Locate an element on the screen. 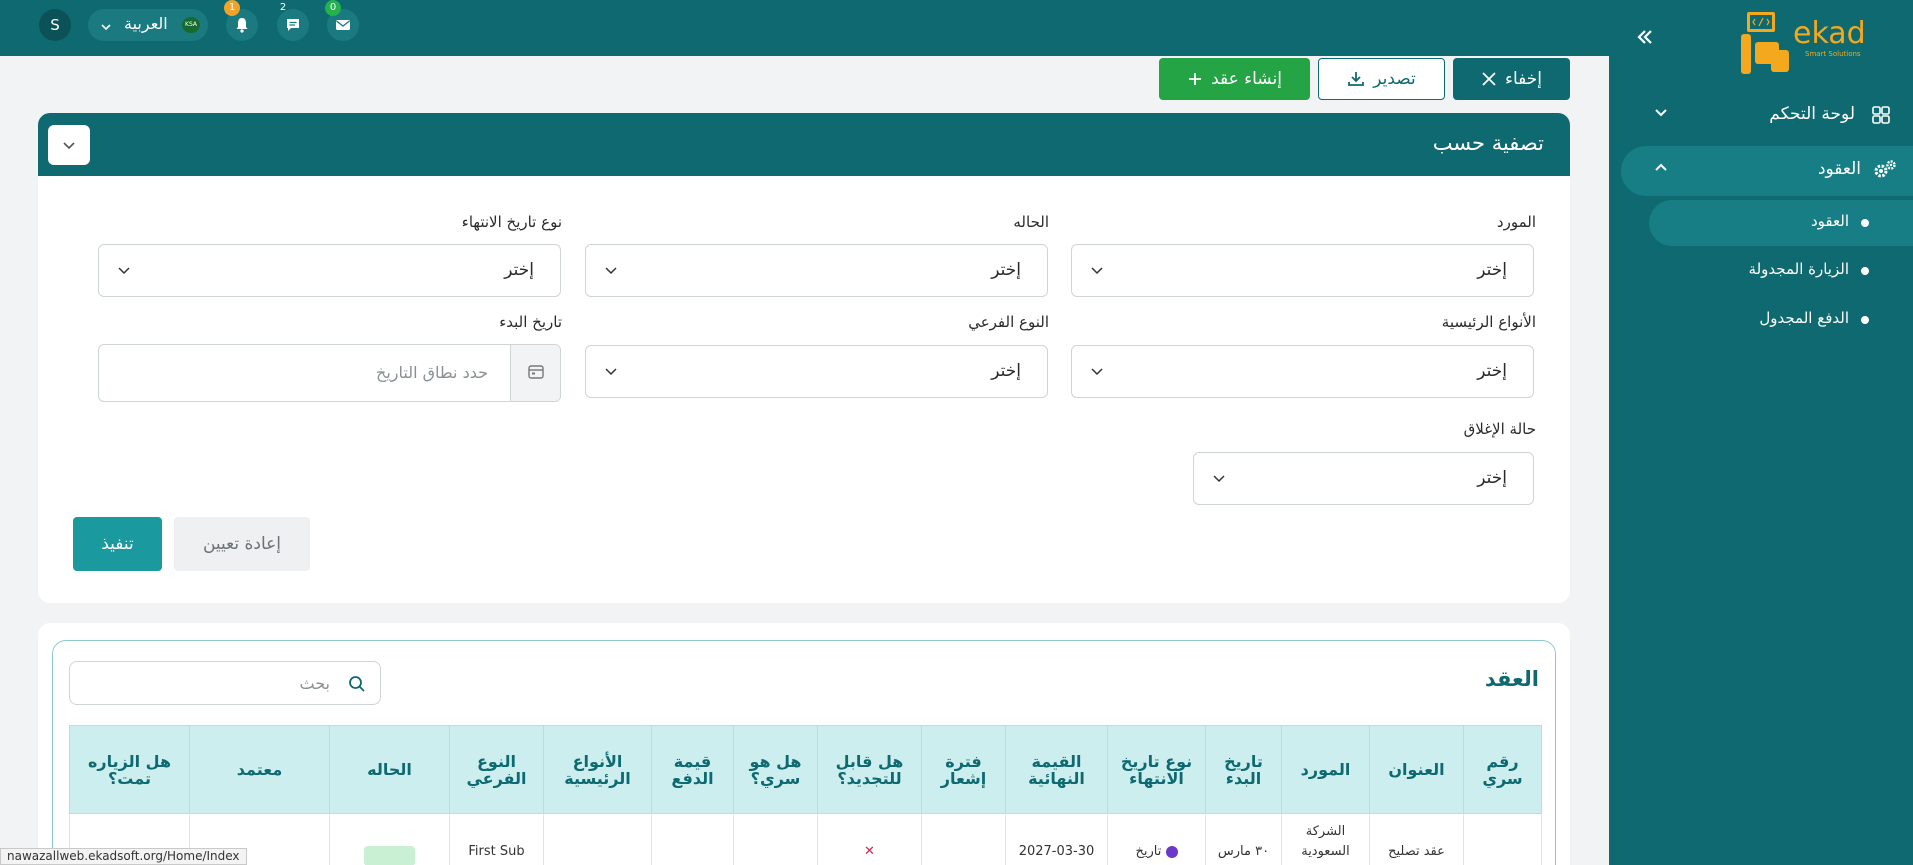 This screenshot has height=865, width=1913. search-icon is located at coordinates (357, 684).